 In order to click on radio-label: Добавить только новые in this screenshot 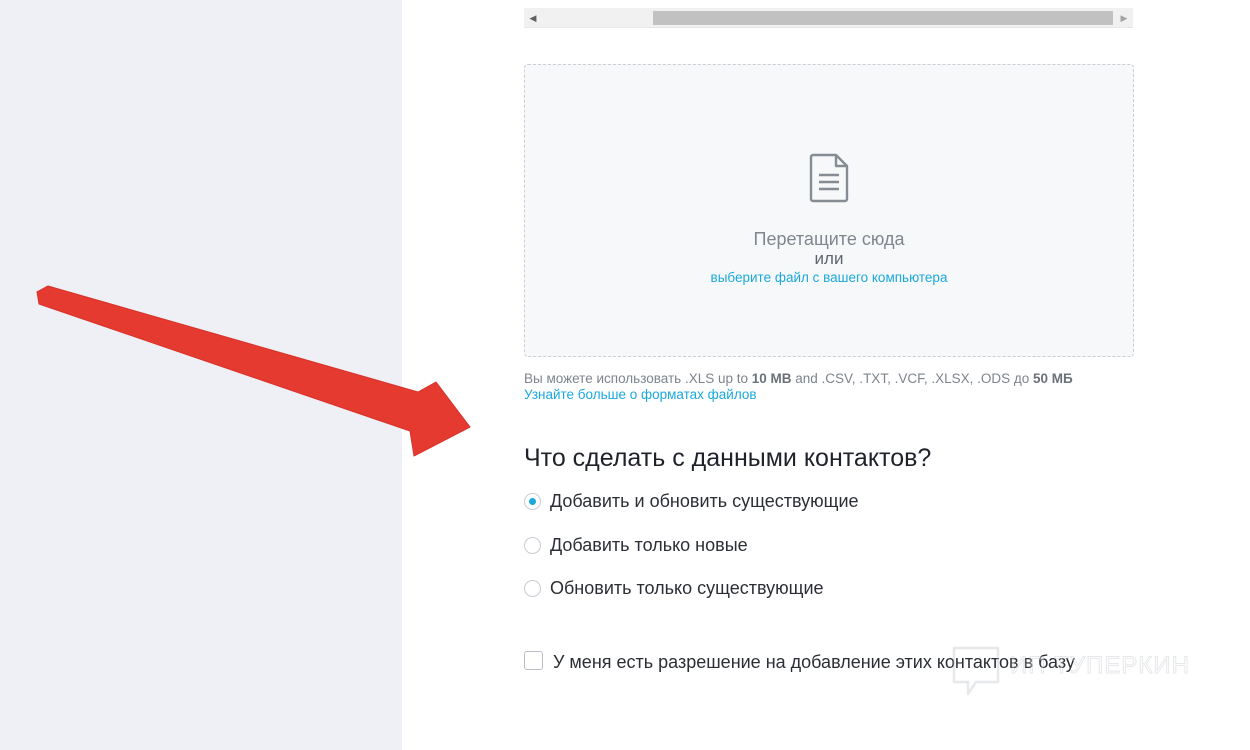, I will do `click(649, 544)`.